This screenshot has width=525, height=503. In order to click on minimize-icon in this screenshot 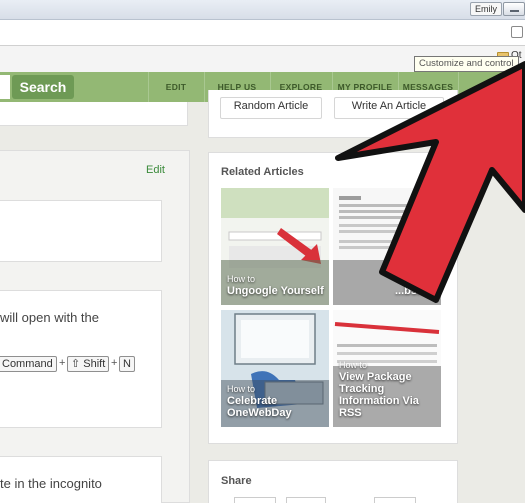, I will do `click(514, 9)`.